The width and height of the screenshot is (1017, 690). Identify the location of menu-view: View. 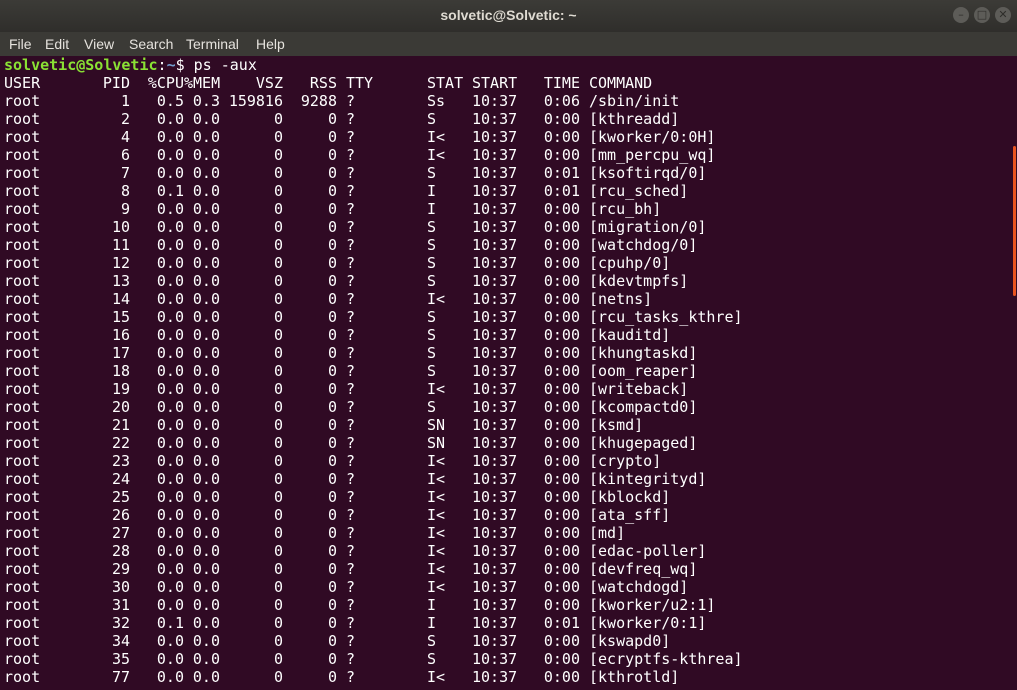
(99, 44).